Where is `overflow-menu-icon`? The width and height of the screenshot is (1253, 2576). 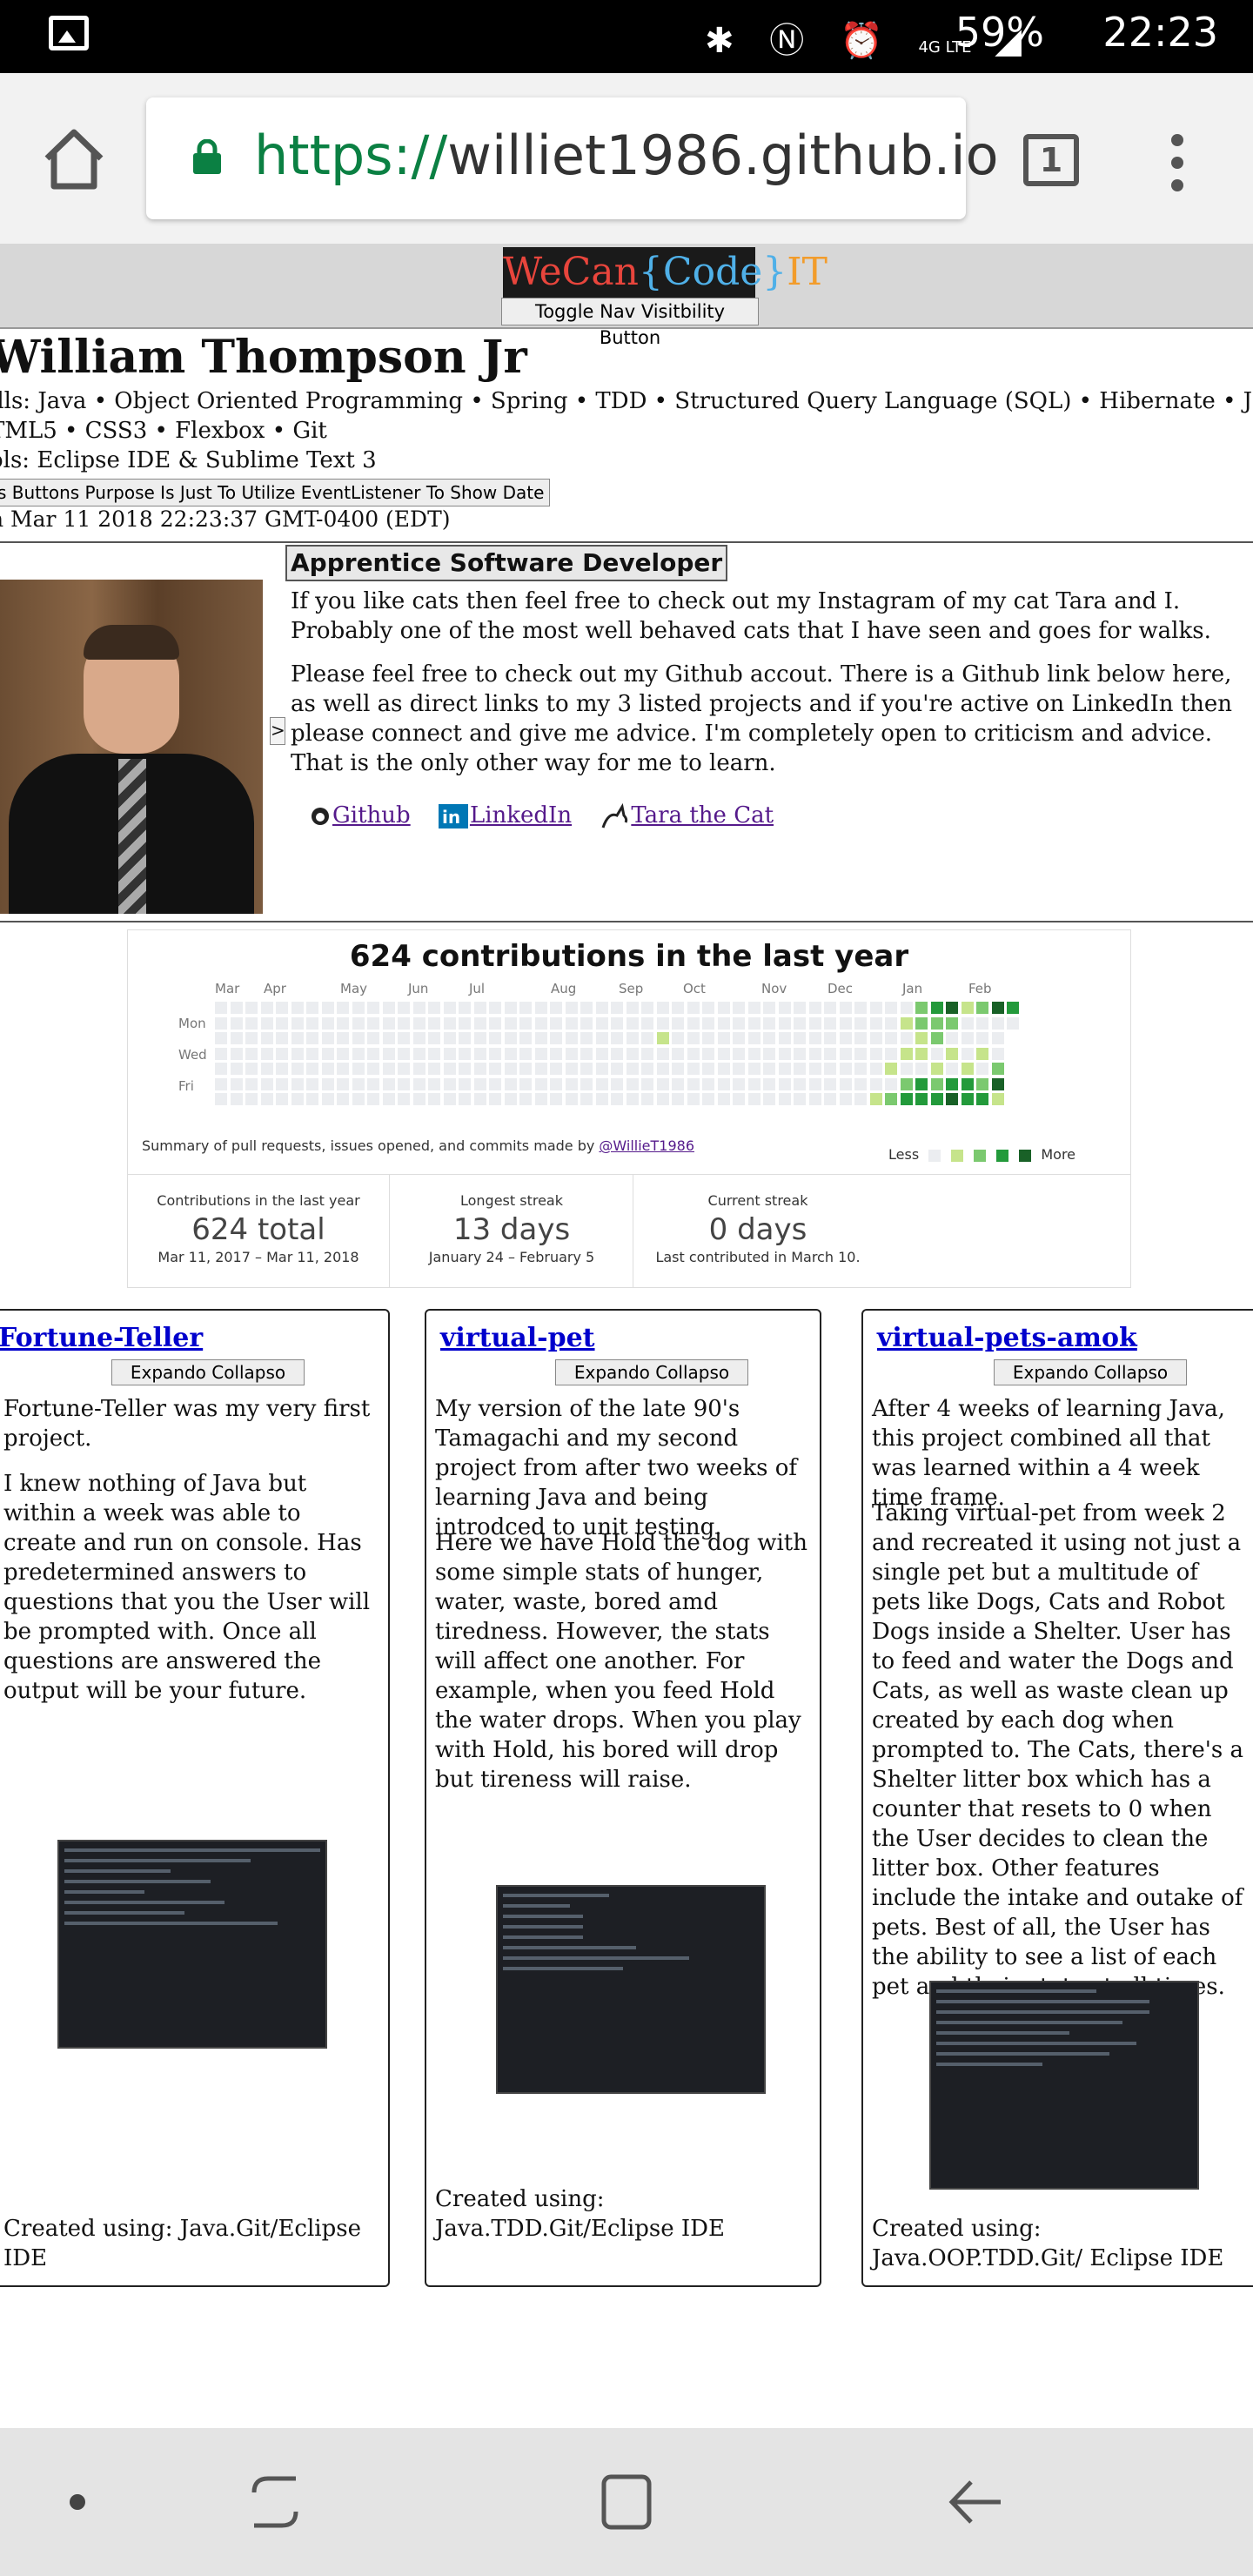 overflow-menu-icon is located at coordinates (1179, 162).